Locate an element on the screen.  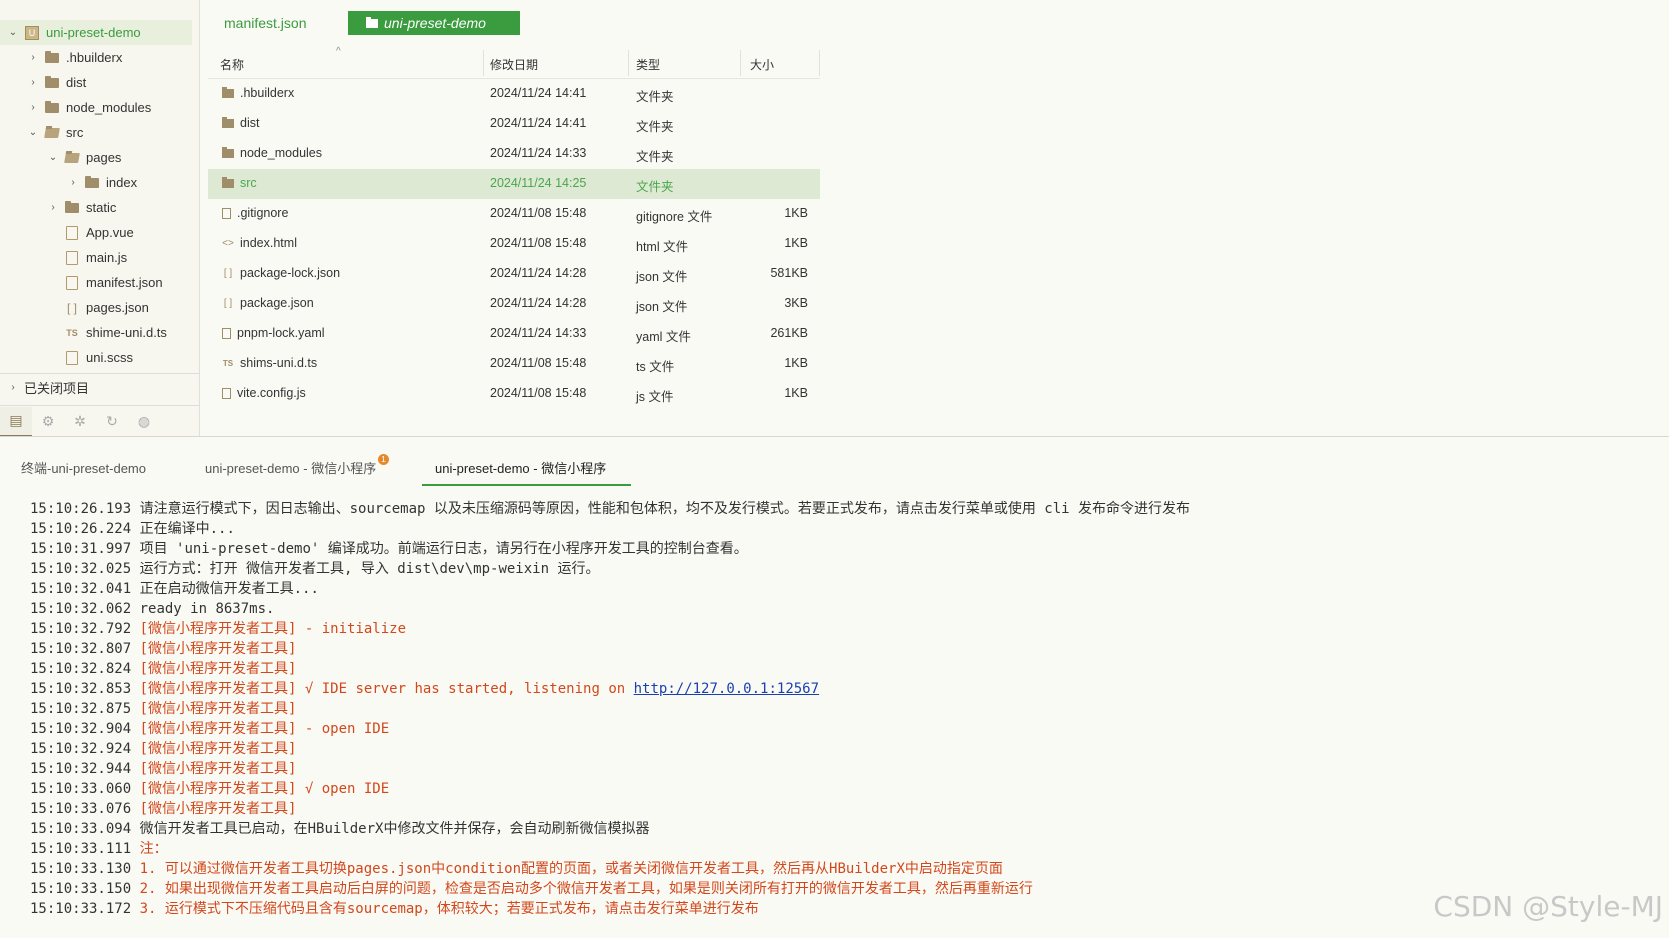
table-row: src 2024/11/24 14:25 文件夹 is located at coordinates (514, 184).